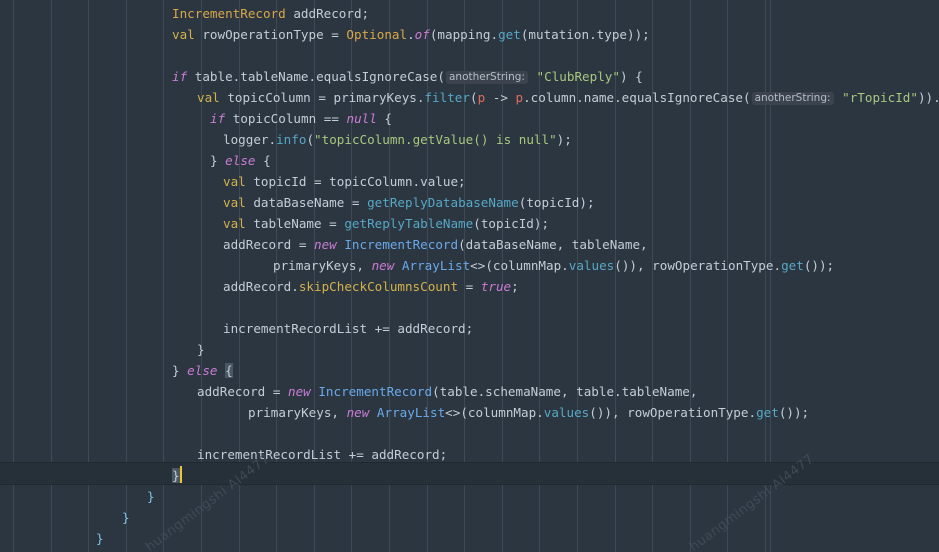 The image size is (939, 552). What do you see at coordinates (496, 286) in the screenshot?
I see `code-token: true` at bounding box center [496, 286].